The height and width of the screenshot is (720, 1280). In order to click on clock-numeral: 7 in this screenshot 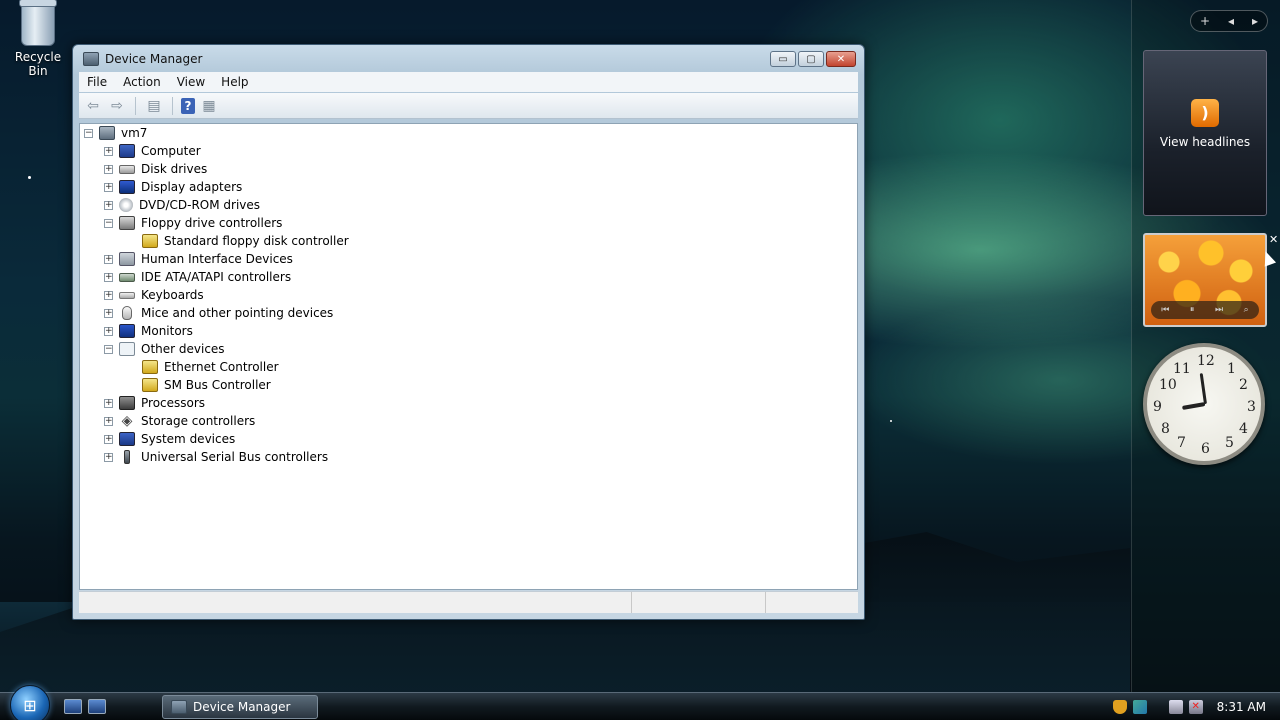, I will do `click(1181, 443)`.